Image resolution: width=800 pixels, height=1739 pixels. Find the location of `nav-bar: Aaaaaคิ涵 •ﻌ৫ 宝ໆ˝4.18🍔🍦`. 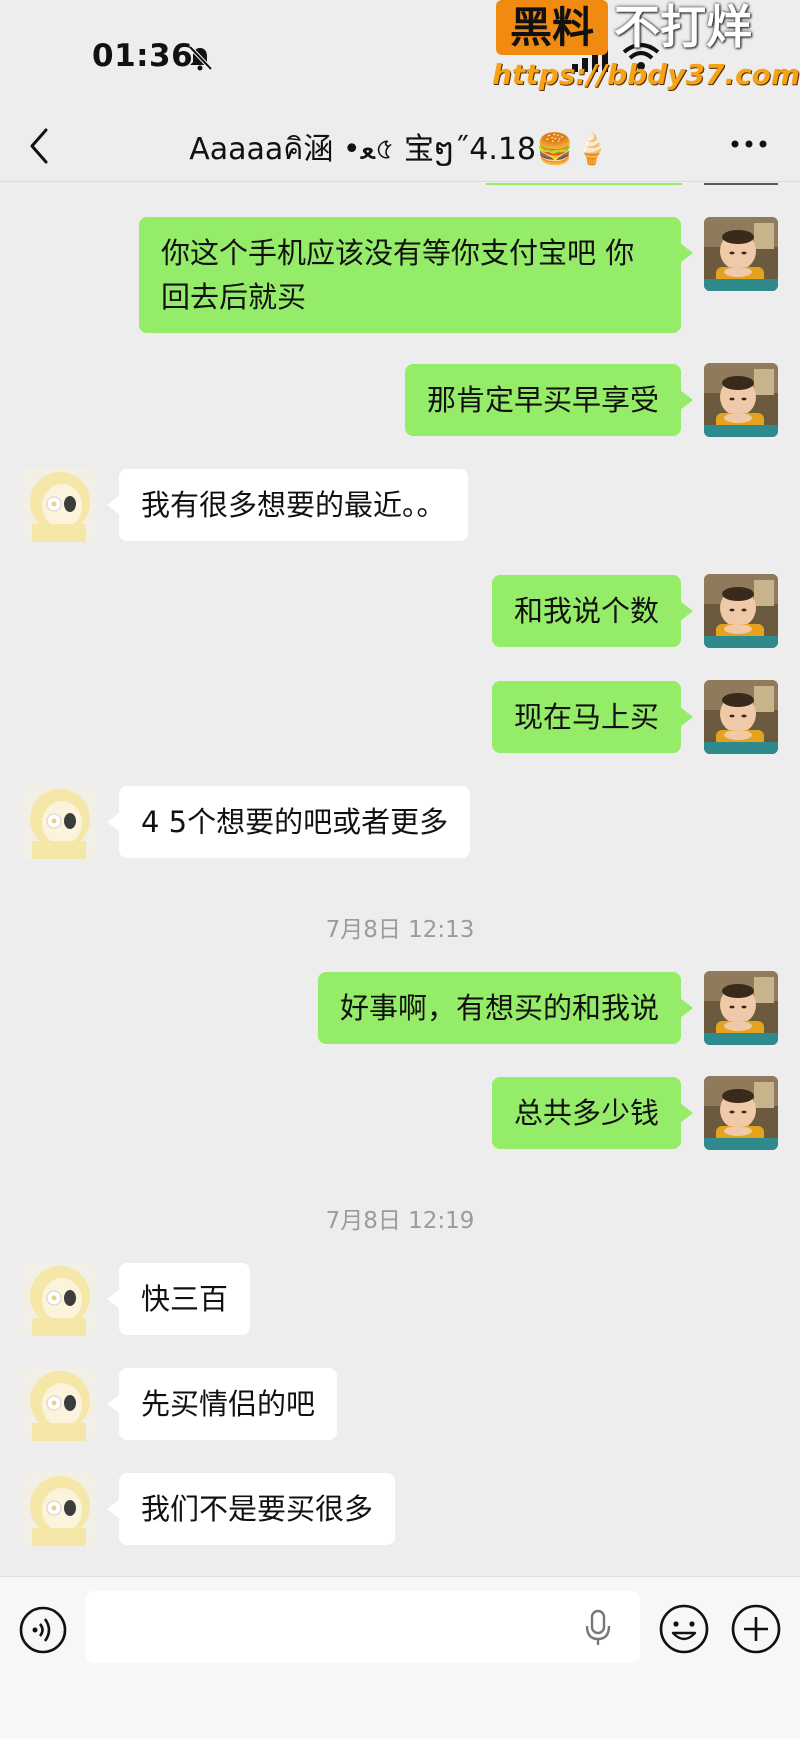

nav-bar: Aaaaaคิ涵 •ﻌ৫ 宝ໆ˝4.18🍔🍦 is located at coordinates (400, 146).